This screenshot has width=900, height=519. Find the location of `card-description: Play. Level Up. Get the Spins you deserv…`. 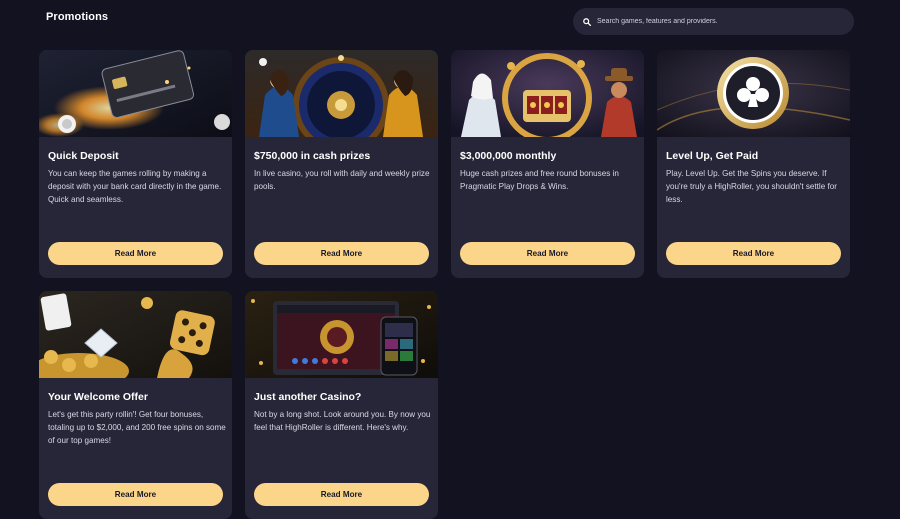

card-description: Play. Level Up. Get the Spins you deserv… is located at coordinates (751, 186).